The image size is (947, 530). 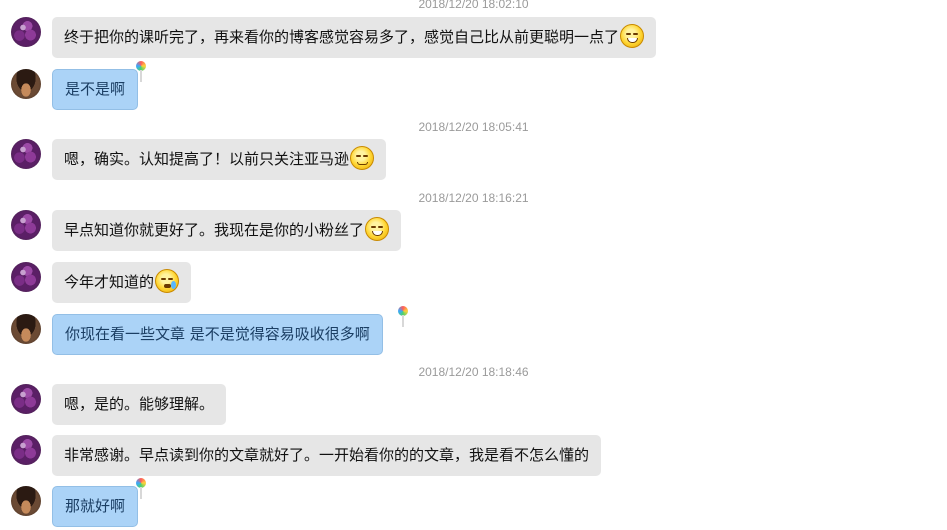 I want to click on message-text: 嗯，是的。能够理解。, so click(x=139, y=404).